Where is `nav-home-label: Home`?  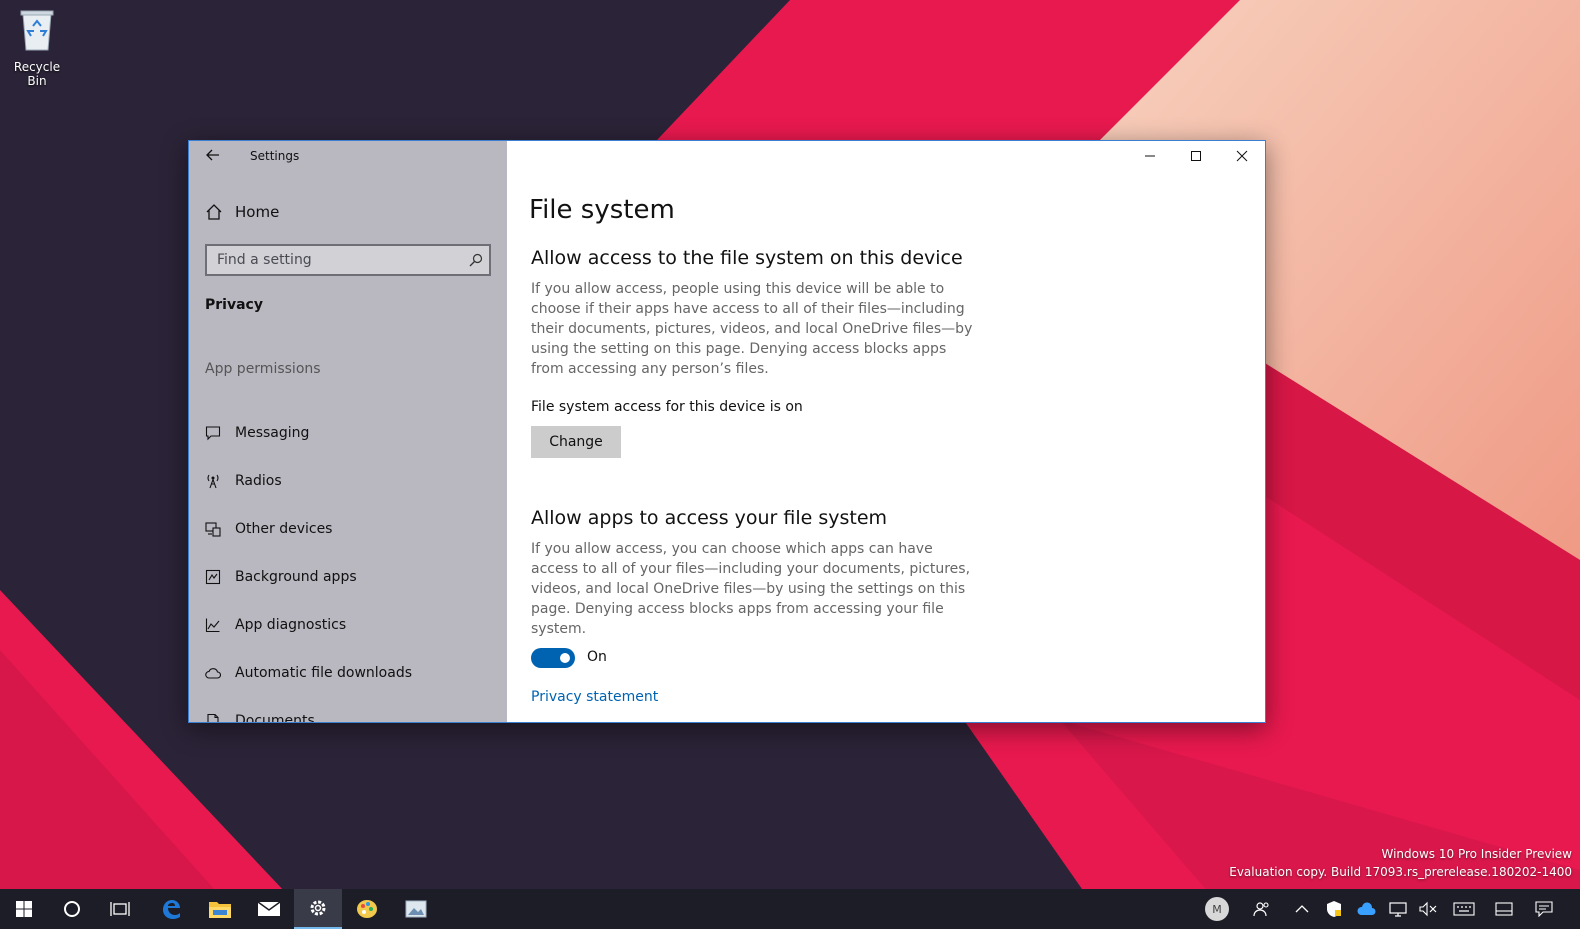 nav-home-label: Home is located at coordinates (257, 212).